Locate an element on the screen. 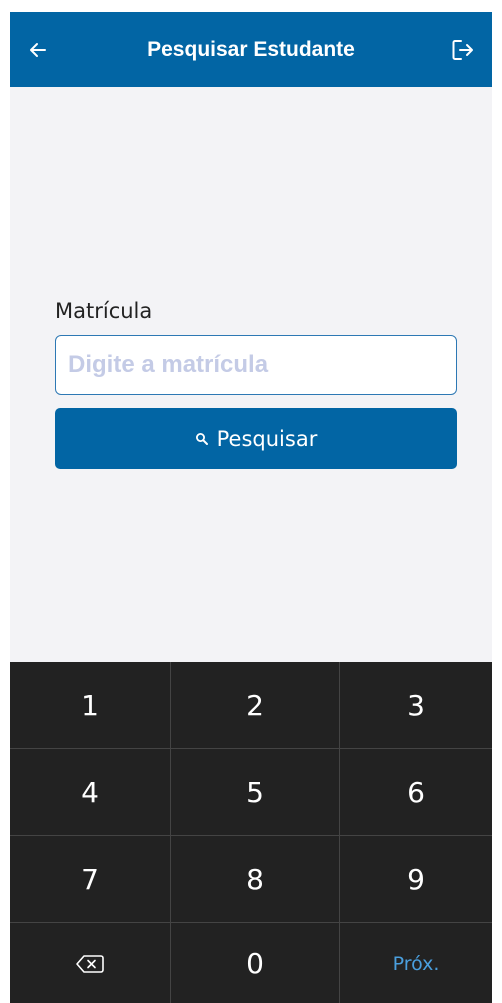 This screenshot has height=1003, width=502. key-6: 6 is located at coordinates (416, 792).